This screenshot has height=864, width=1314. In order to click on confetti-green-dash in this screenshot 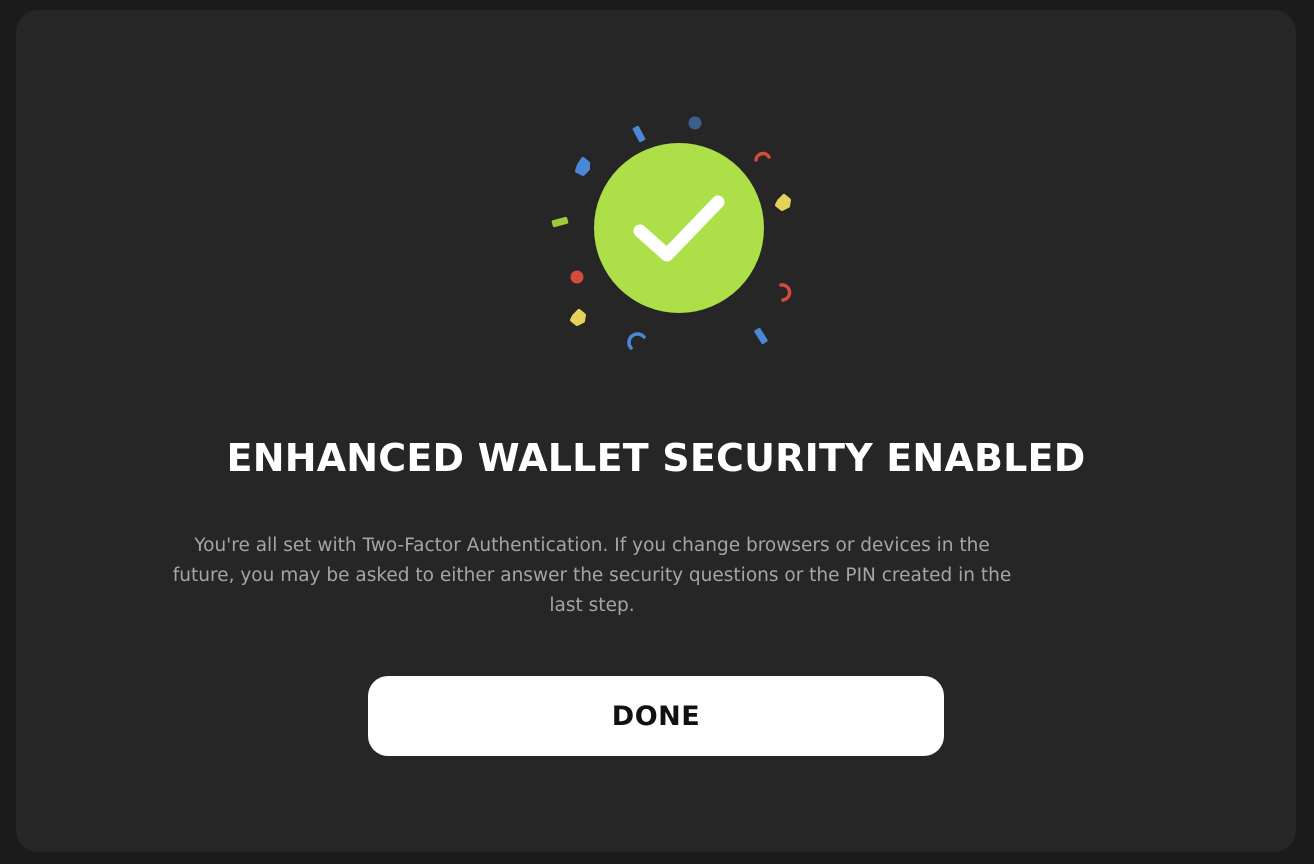, I will do `click(560, 222)`.